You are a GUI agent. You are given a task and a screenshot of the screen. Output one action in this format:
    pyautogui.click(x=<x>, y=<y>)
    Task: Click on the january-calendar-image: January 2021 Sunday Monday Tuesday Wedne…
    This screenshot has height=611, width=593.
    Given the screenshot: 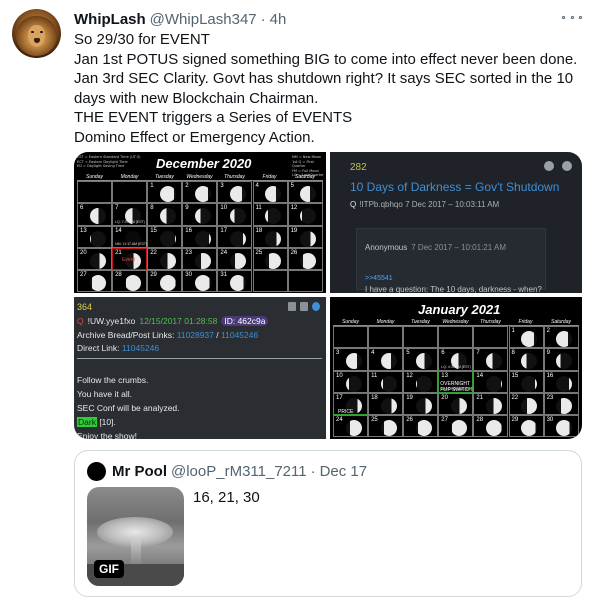 What is the action you would take?
    pyautogui.click(x=456, y=368)
    